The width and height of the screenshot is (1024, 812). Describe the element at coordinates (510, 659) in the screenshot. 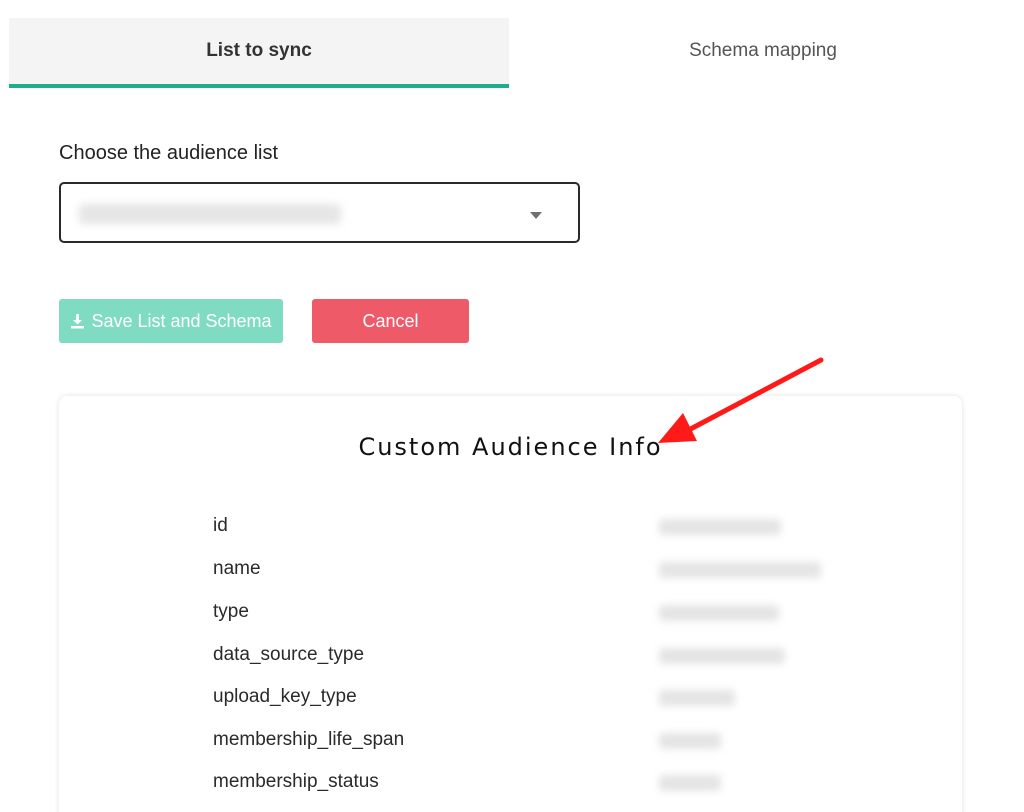

I see `info-row-data-source-type: data_source_type` at that location.